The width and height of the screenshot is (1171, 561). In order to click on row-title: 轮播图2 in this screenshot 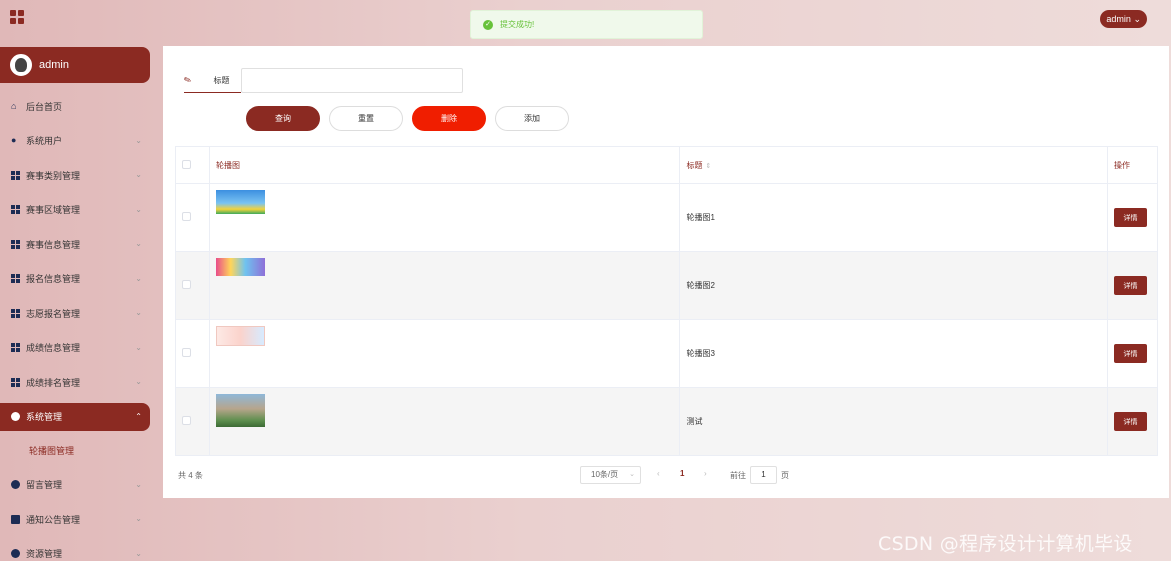, I will do `click(893, 285)`.